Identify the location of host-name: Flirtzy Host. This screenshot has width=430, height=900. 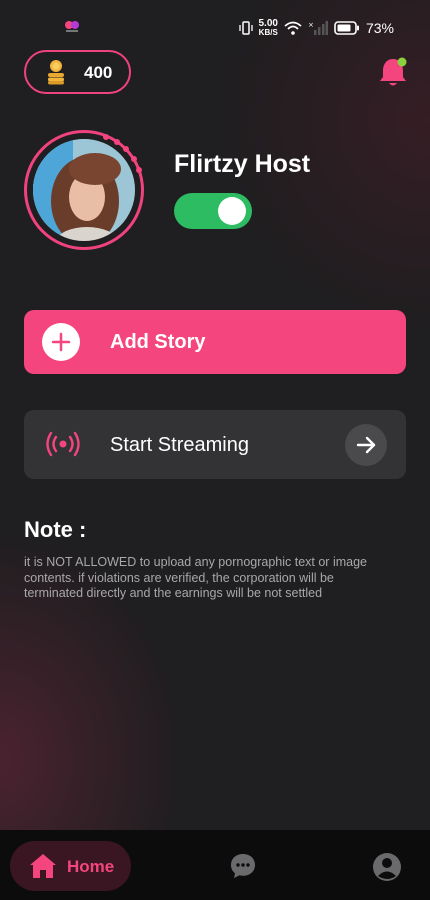
(242, 164).